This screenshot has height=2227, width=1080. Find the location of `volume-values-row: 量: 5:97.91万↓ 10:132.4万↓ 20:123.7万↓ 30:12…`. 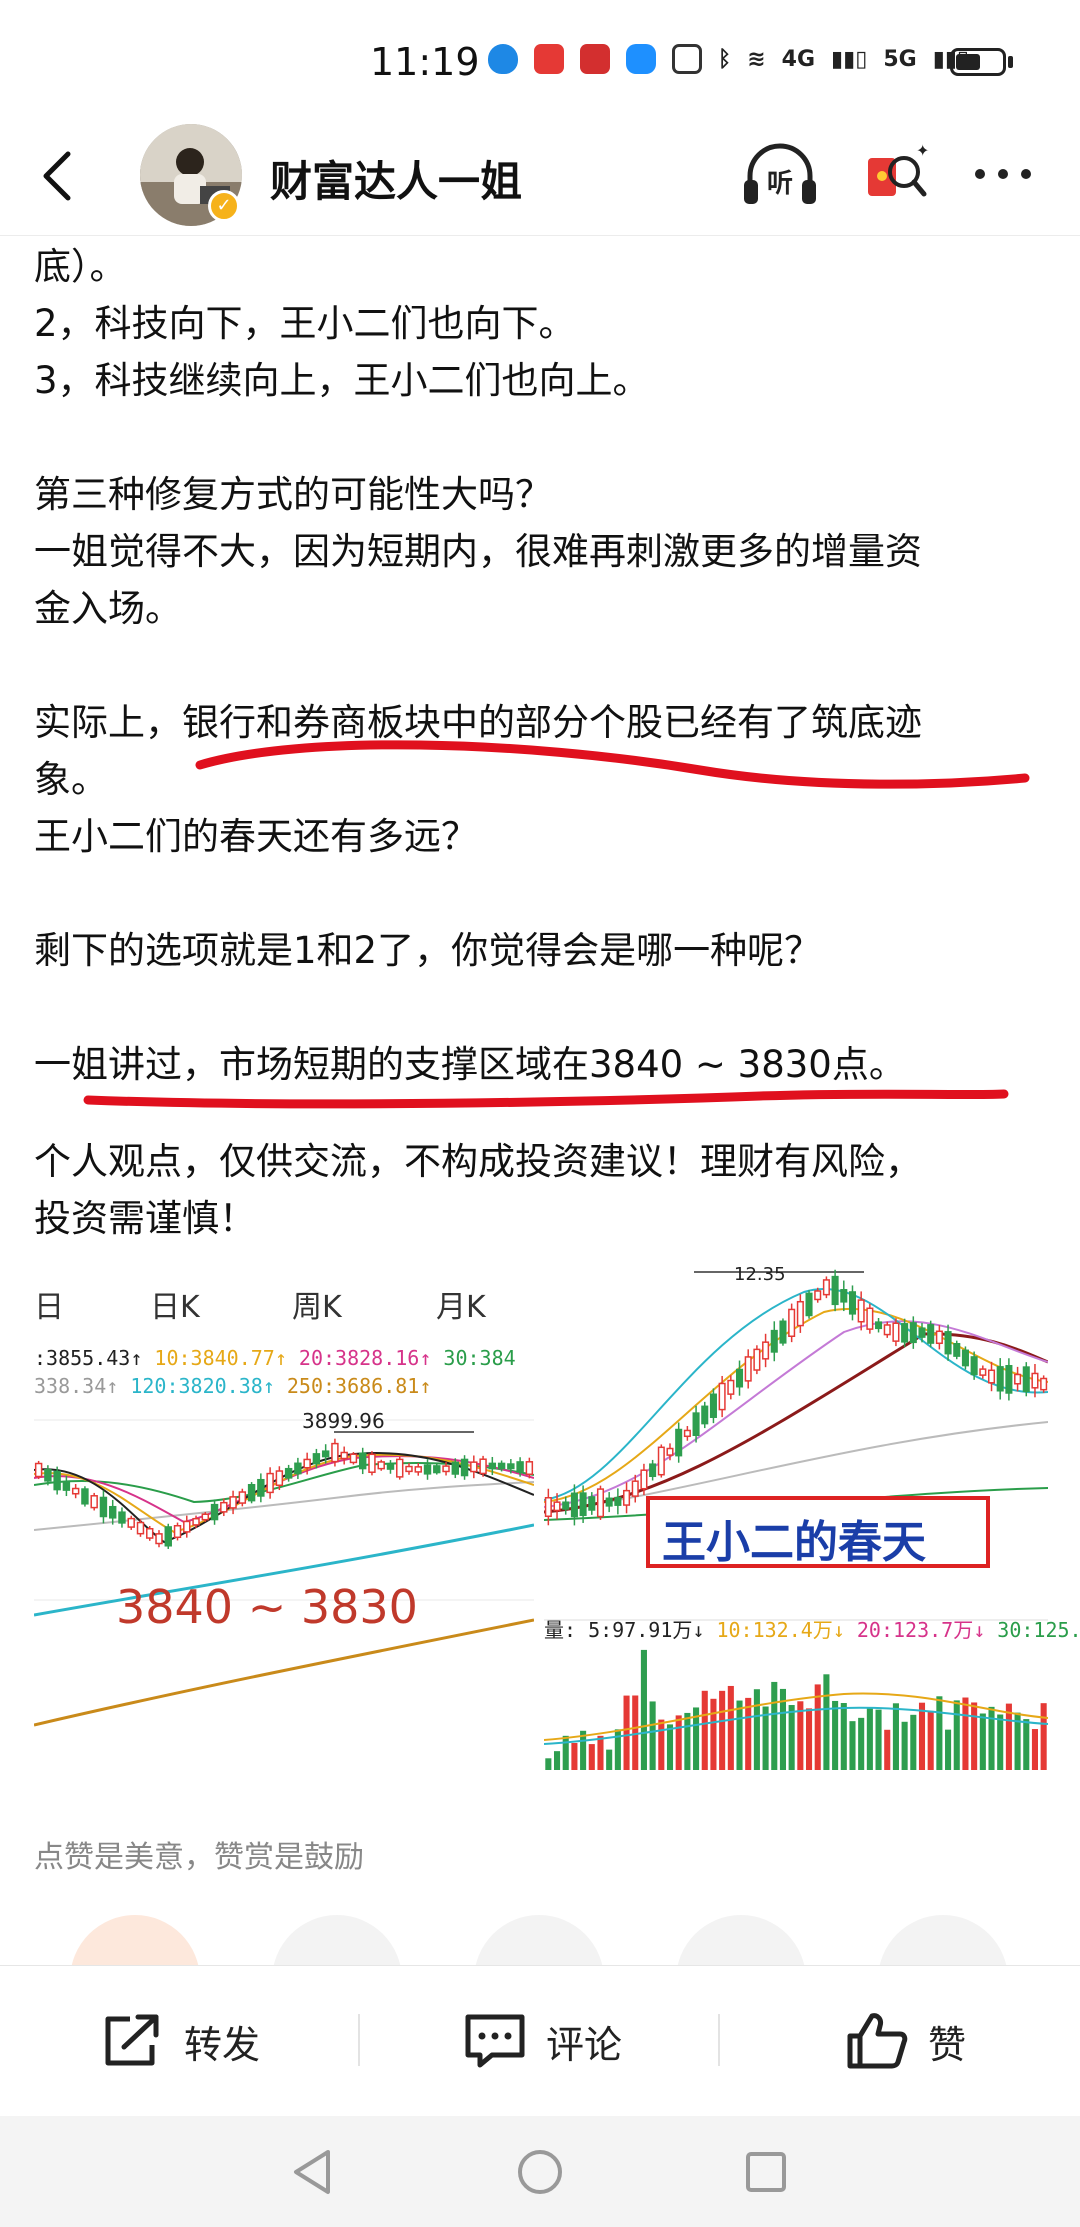

volume-values-row: 量: 5:97.91万↓ 10:132.4万↓ 20:123.7万↓ 30:12… is located at coordinates (812, 1630).